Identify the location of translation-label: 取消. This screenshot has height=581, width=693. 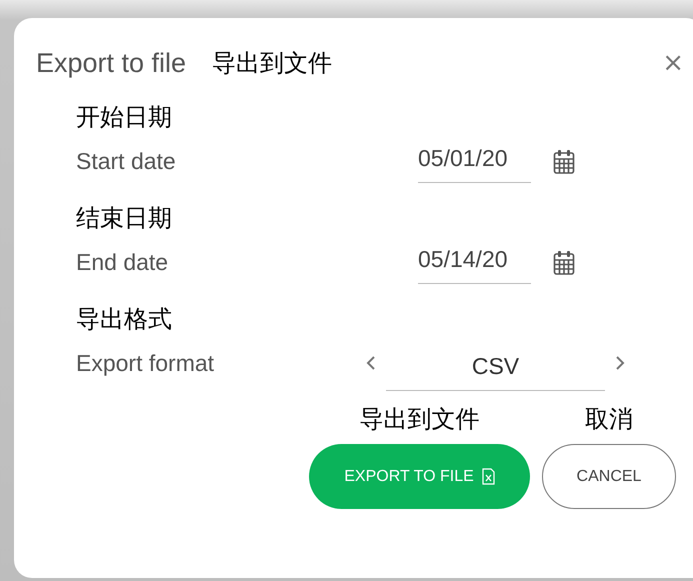
(609, 419).